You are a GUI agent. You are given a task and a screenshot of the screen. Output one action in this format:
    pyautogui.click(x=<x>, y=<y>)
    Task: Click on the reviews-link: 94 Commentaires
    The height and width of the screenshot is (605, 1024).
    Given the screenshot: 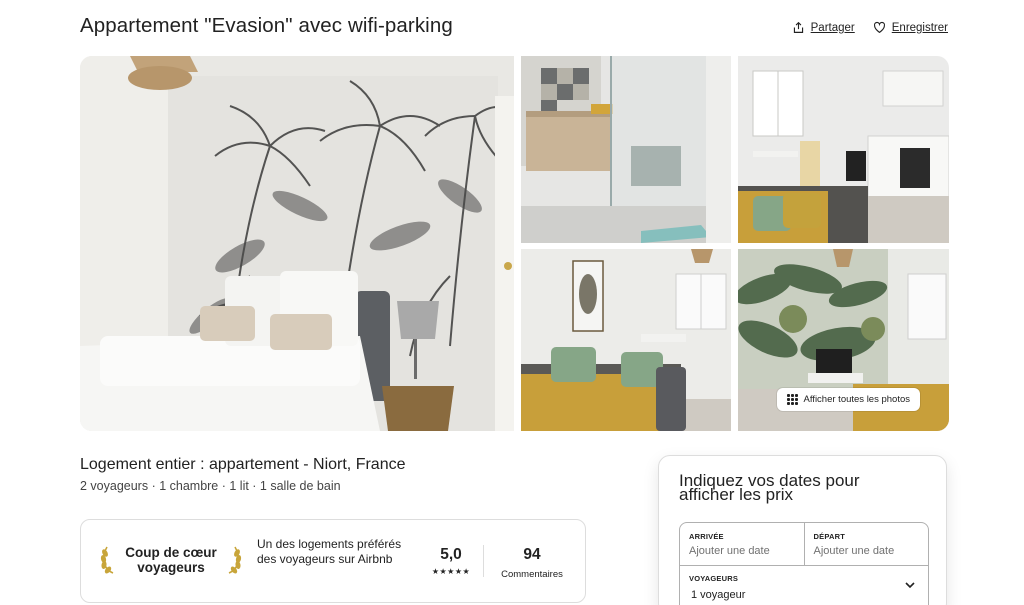 What is the action you would take?
    pyautogui.click(x=532, y=563)
    